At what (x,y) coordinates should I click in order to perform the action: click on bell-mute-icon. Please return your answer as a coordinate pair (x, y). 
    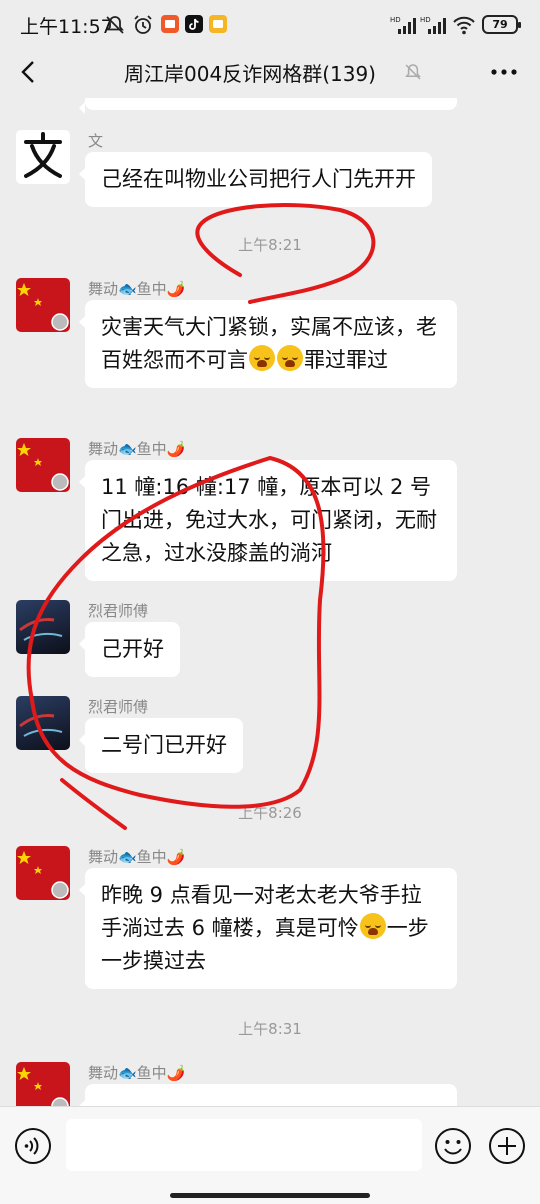
    Looking at the image, I should click on (413, 72).